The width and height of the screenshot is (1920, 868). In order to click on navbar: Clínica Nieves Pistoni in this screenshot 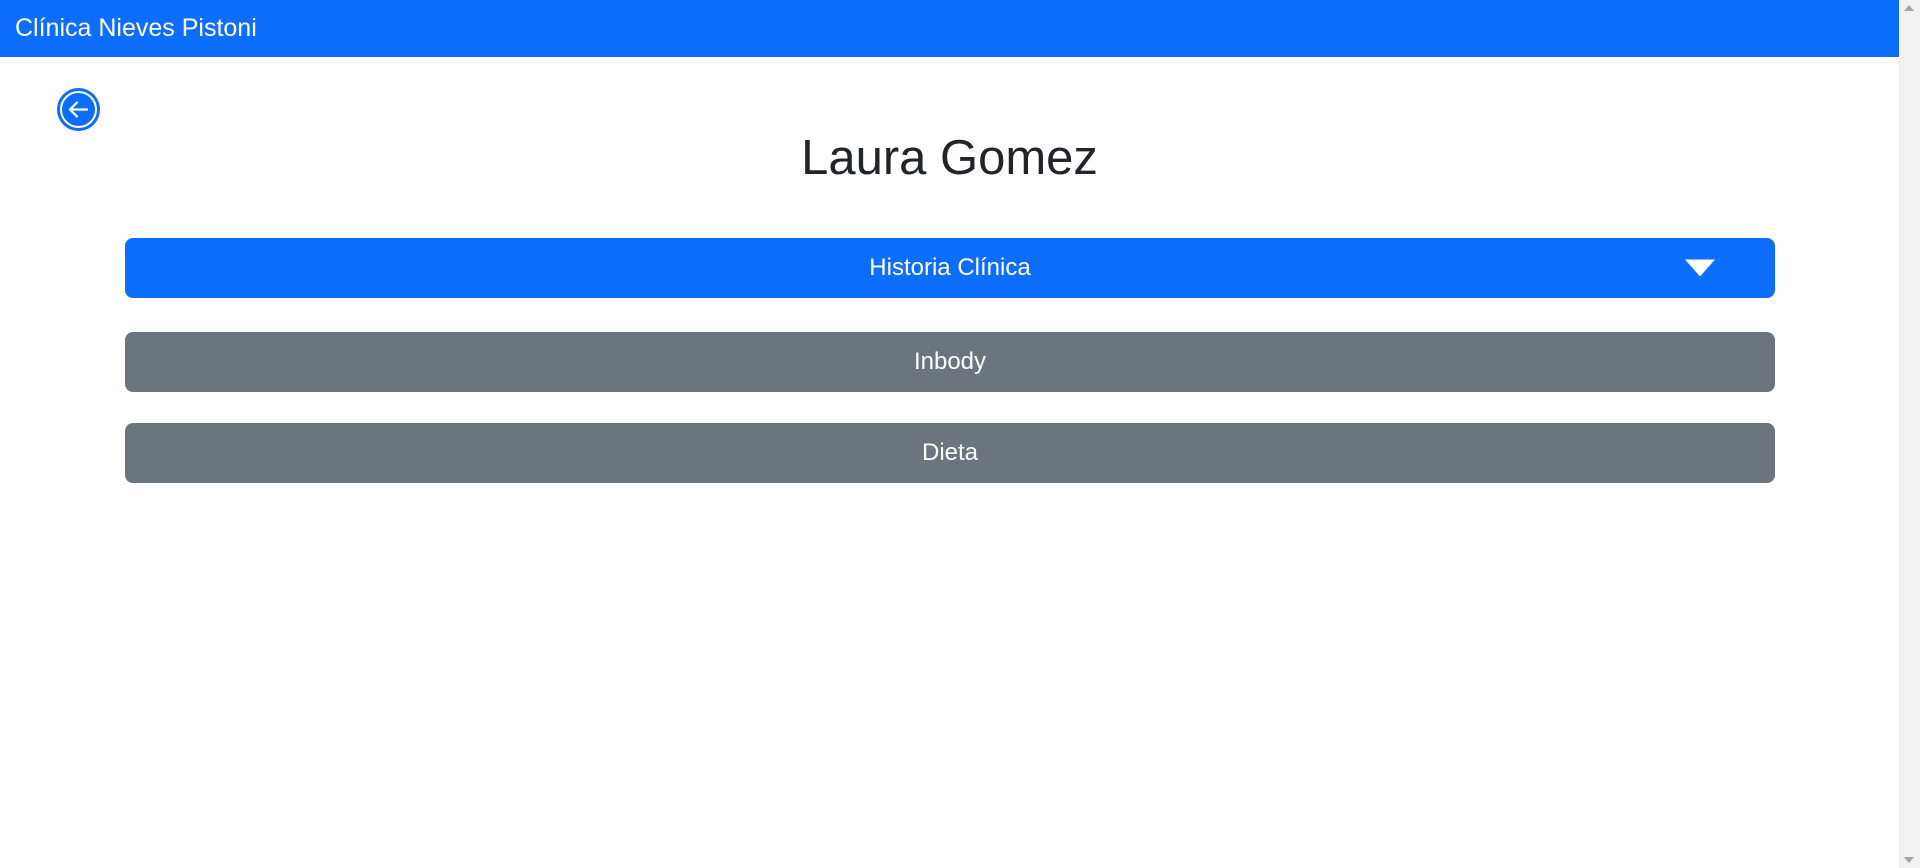, I will do `click(949, 28)`.